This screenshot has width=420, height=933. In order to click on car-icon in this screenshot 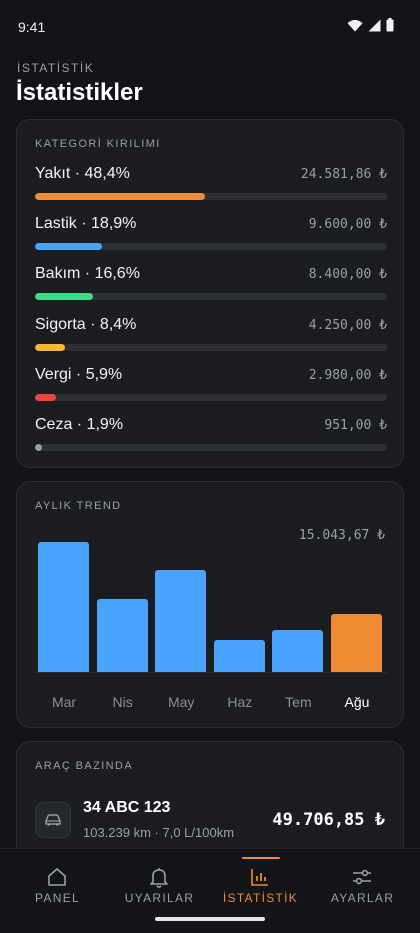, I will do `click(53, 820)`.